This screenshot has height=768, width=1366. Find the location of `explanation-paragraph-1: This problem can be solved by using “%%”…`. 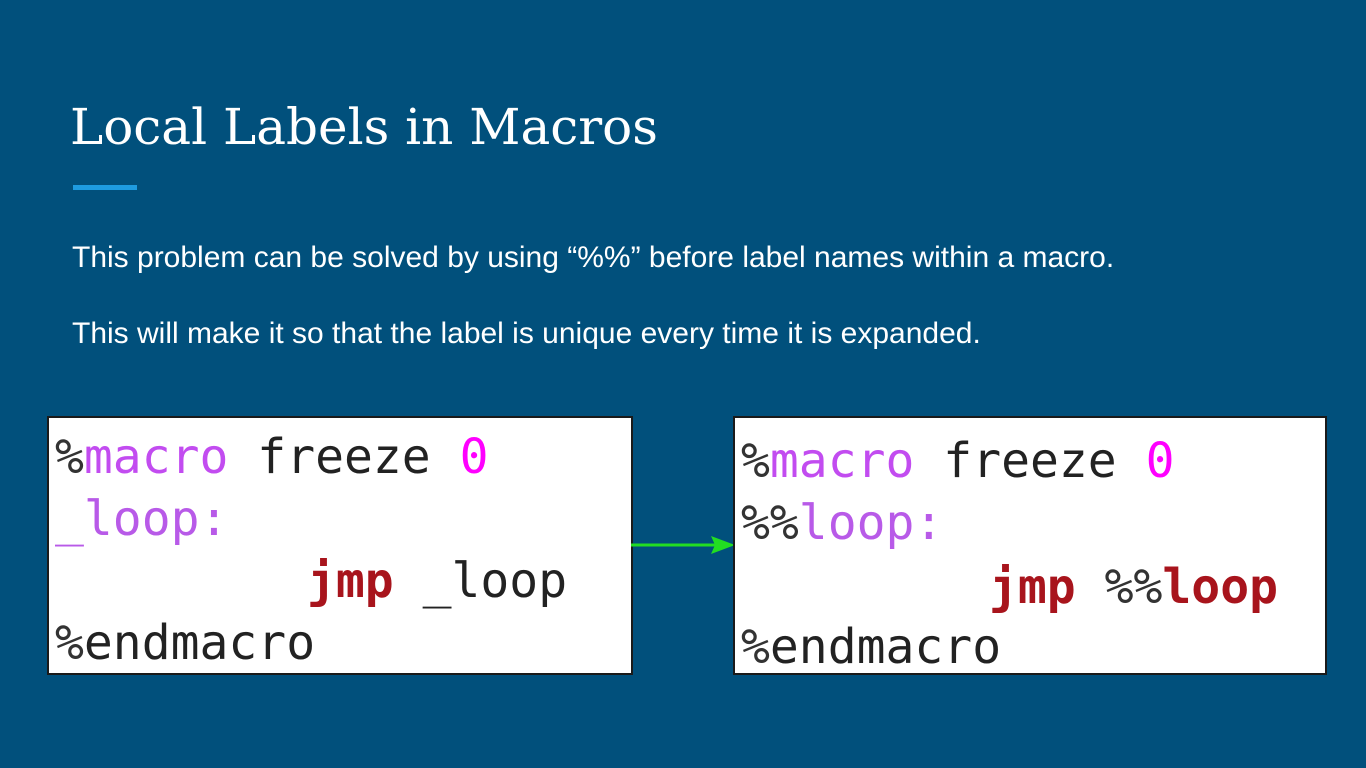

explanation-paragraph-1: This problem can be solved by using “%%”… is located at coordinates (593, 257).